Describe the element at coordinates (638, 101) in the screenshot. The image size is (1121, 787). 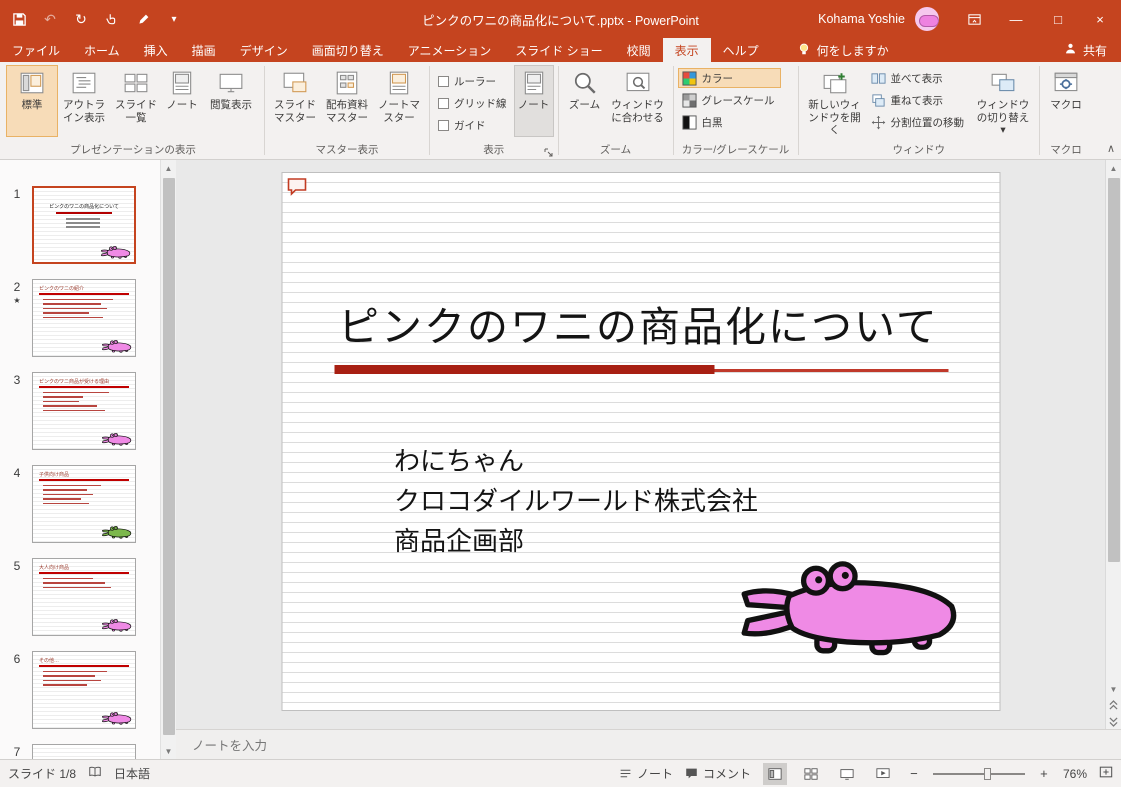
I see `fit-to-window-button: ウィンドウに合わせる` at that location.